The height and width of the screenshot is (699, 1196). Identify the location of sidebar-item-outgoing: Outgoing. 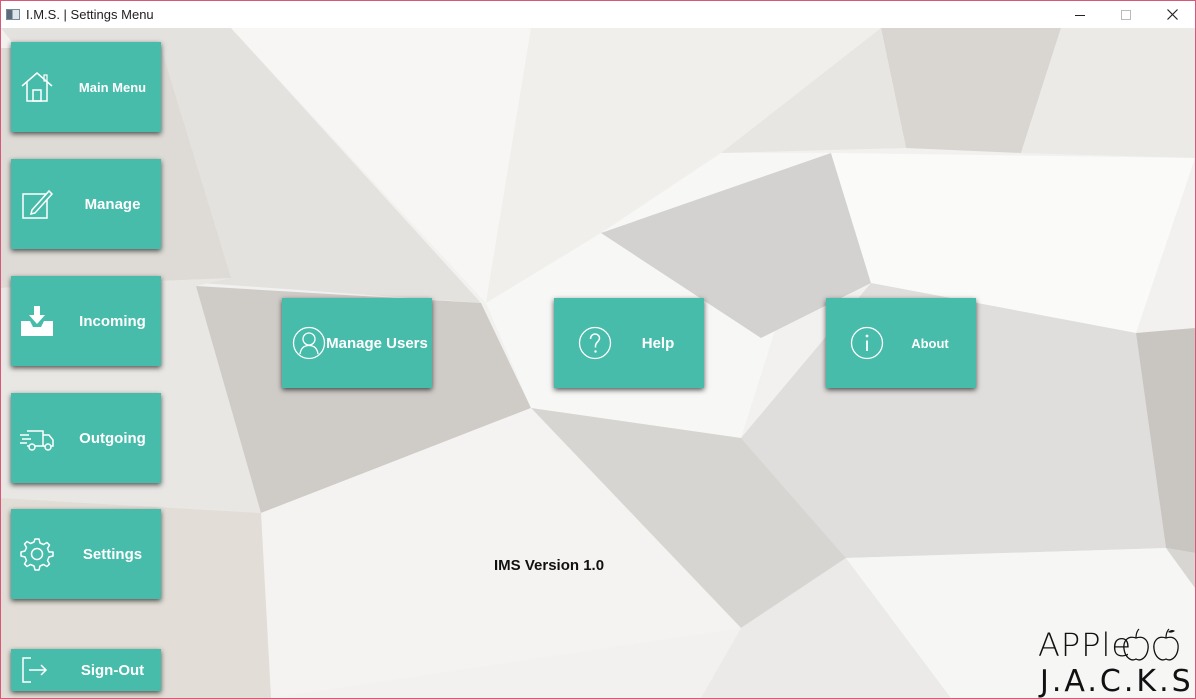
(86, 438).